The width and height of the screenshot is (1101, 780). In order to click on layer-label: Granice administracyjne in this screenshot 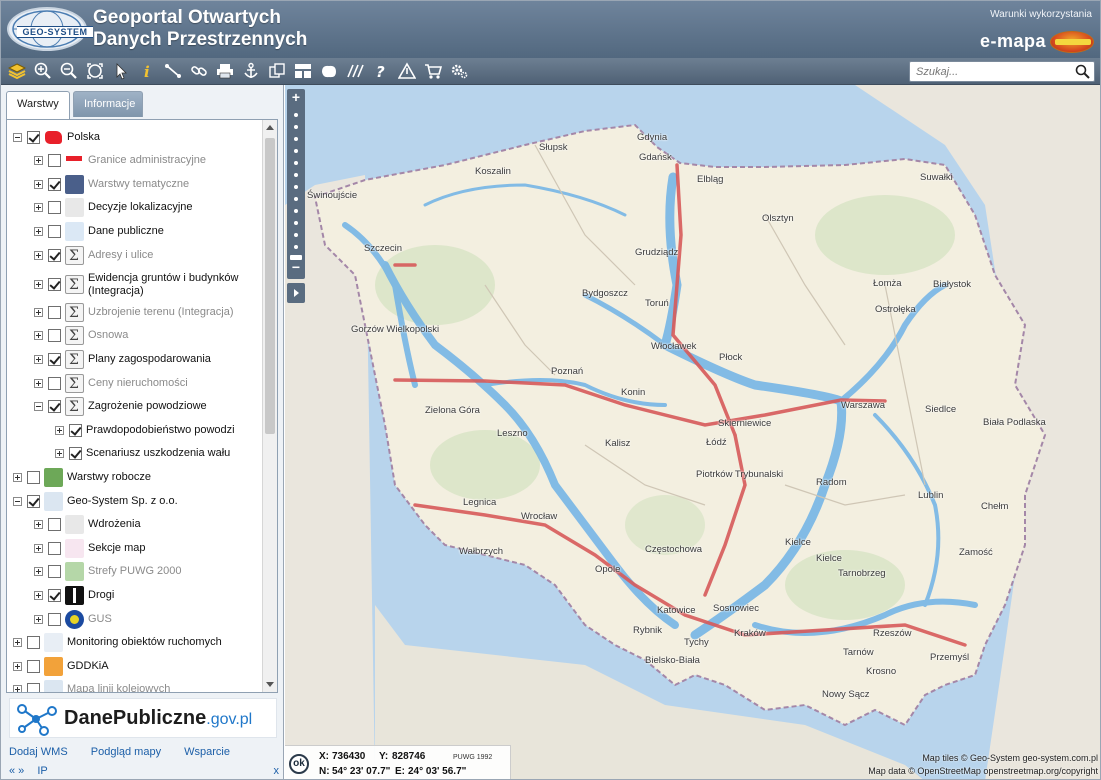, I will do `click(147, 160)`.